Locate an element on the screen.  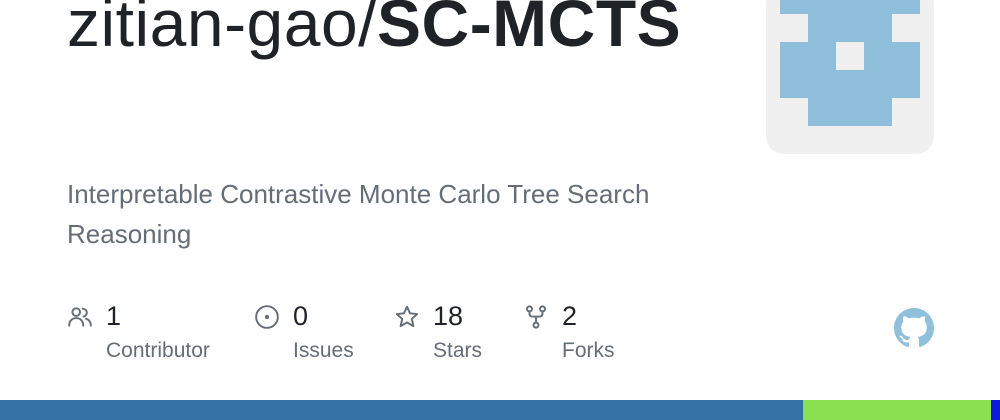
stat-label: Contributor is located at coordinates (158, 350).